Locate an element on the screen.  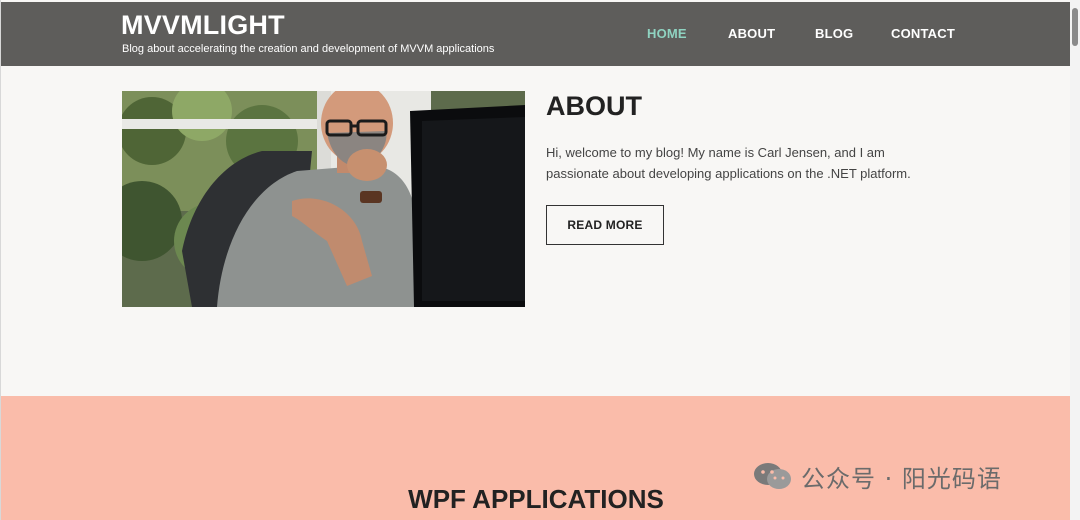
scrollbar-thumb is located at coordinates (1075, 27).